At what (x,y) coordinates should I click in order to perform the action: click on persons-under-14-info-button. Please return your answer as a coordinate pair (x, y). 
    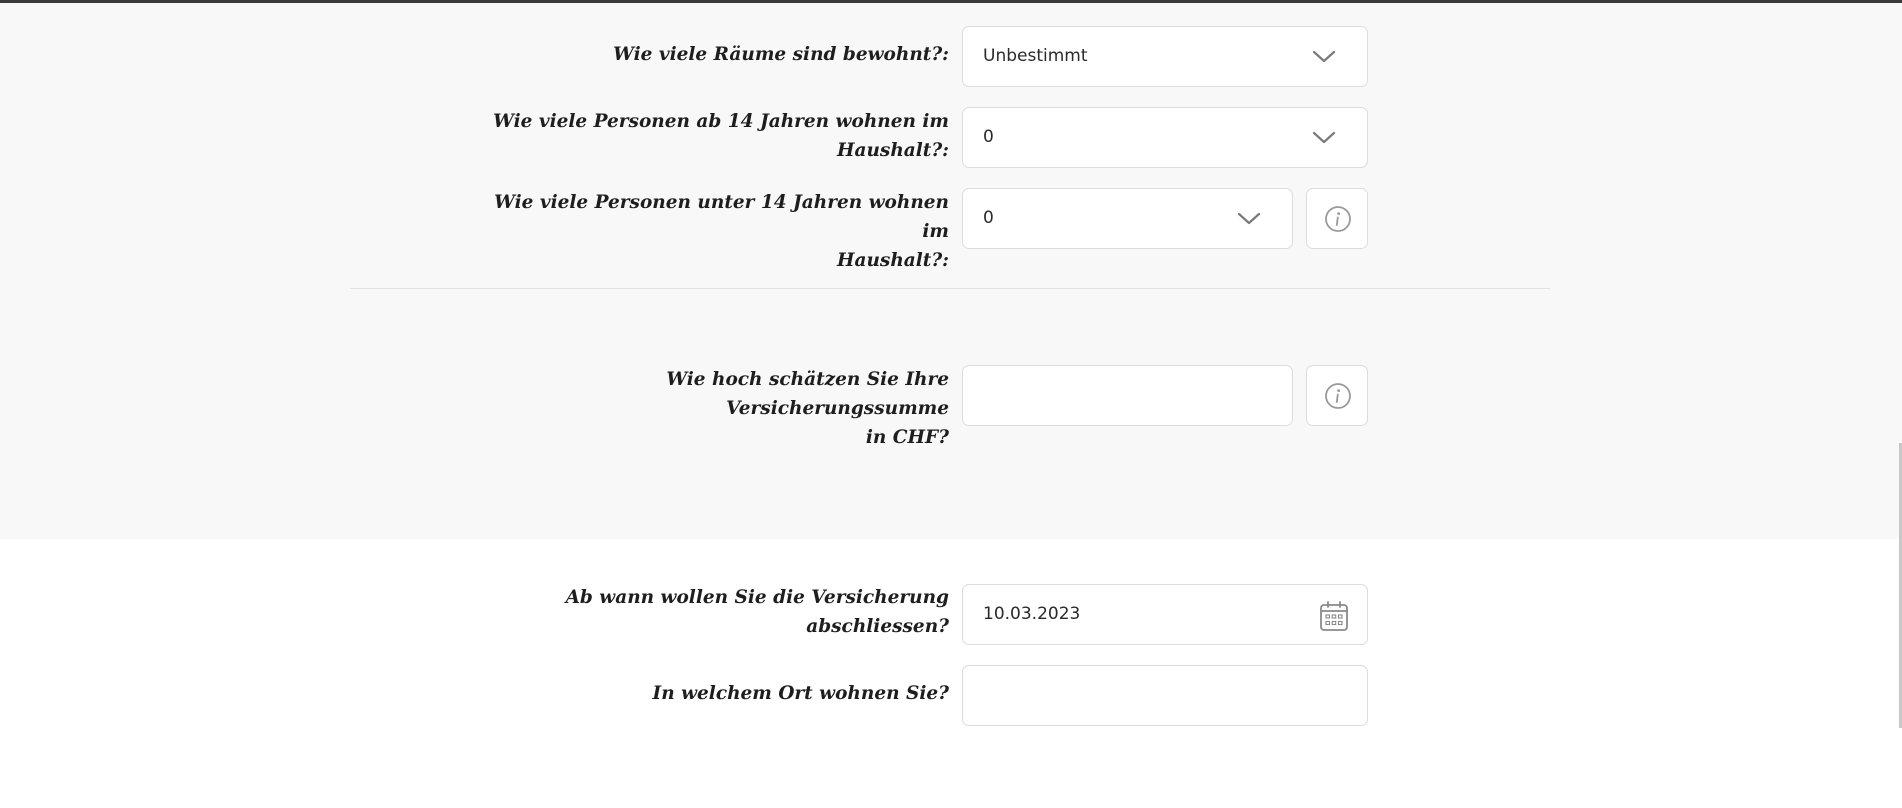
    Looking at the image, I should click on (1337, 218).